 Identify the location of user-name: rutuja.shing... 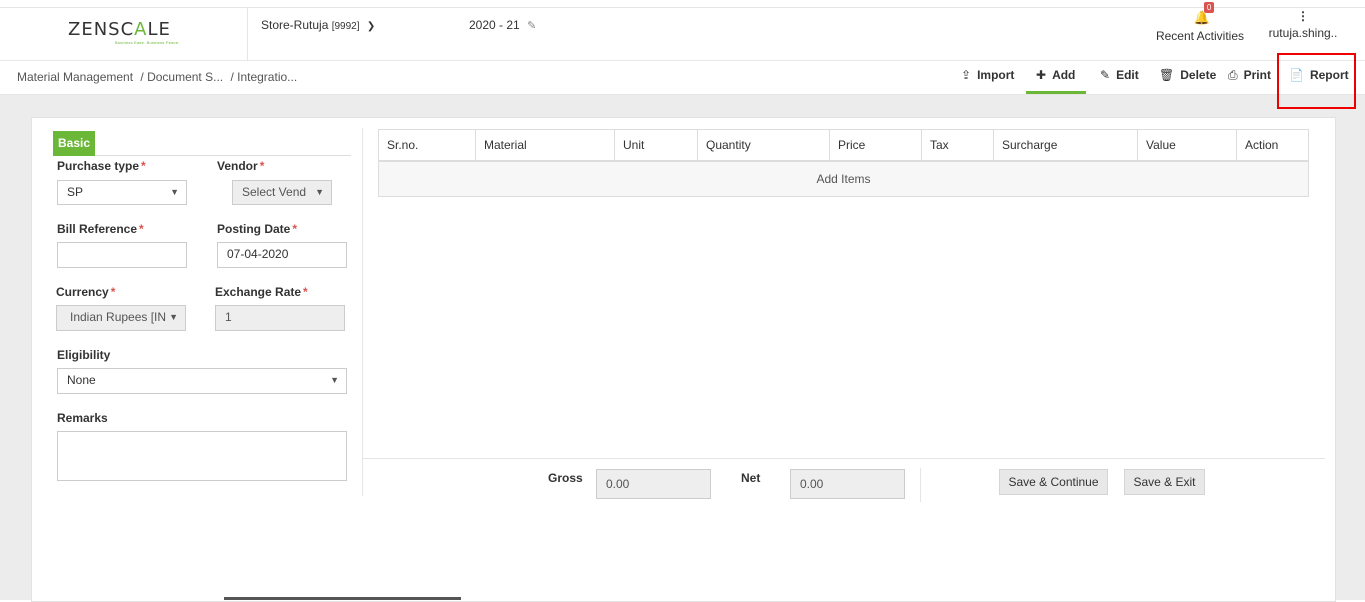
(1303, 33).